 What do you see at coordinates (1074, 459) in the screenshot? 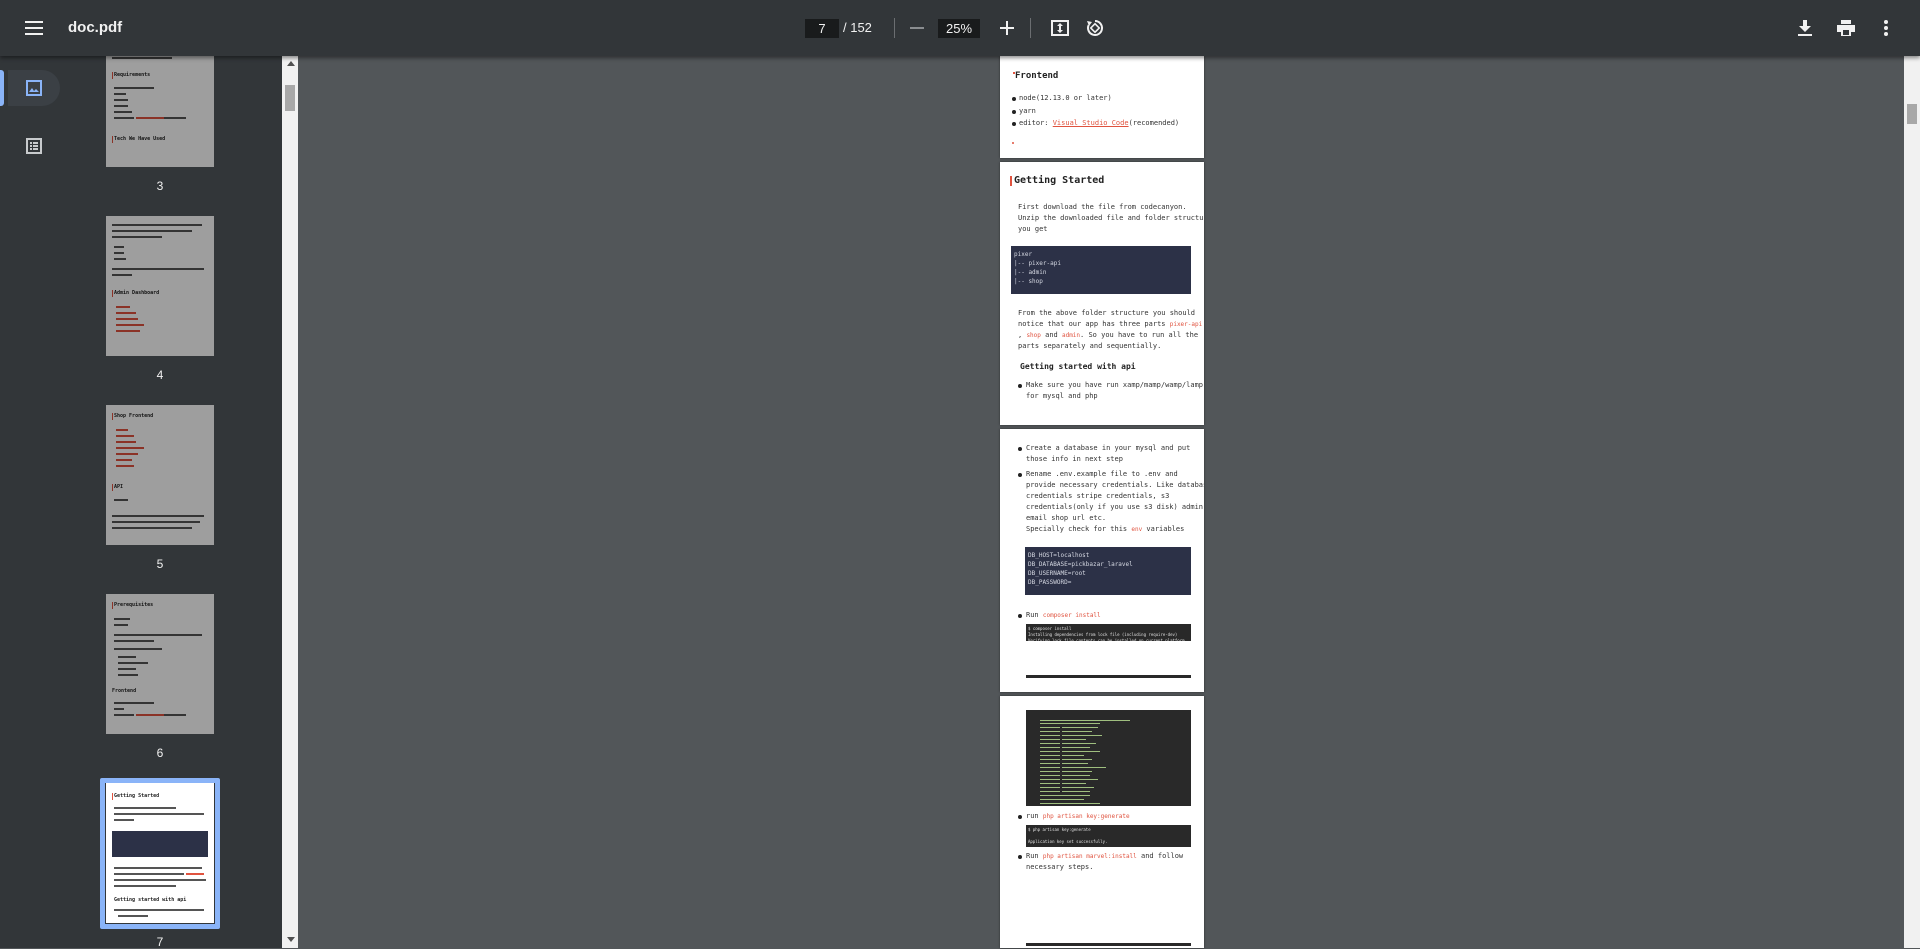
I see `list-item: those info in next step` at bounding box center [1074, 459].